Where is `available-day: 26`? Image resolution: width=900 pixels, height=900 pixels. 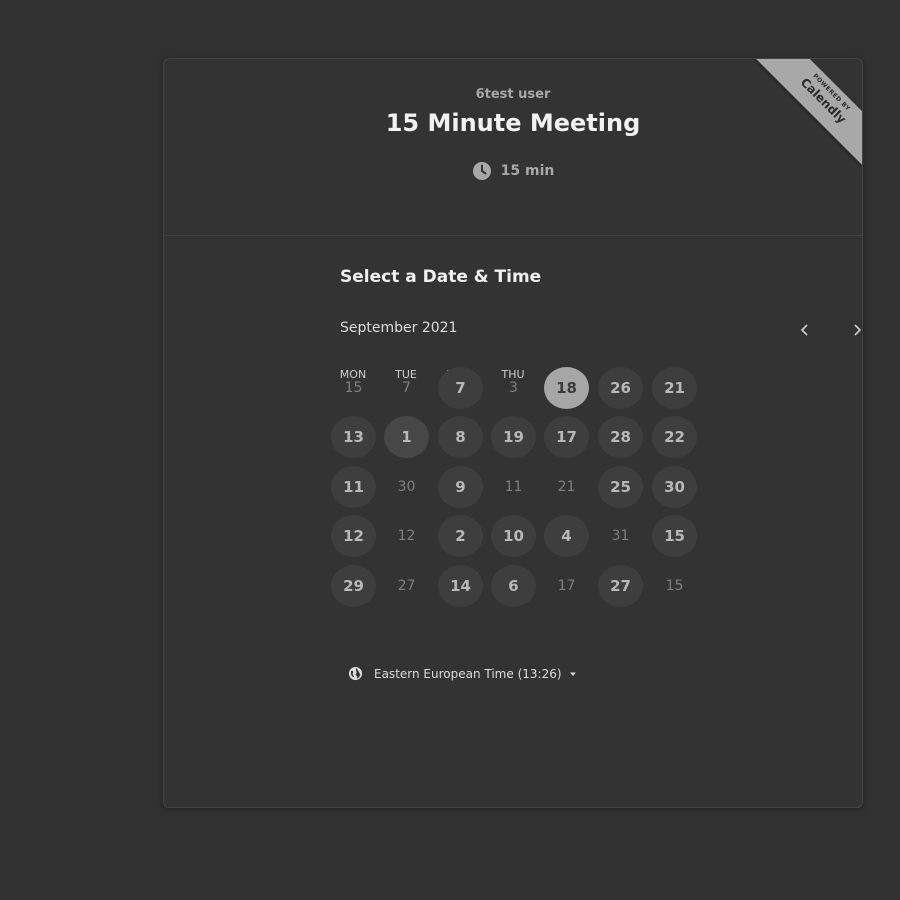 available-day: 26 is located at coordinates (620, 388).